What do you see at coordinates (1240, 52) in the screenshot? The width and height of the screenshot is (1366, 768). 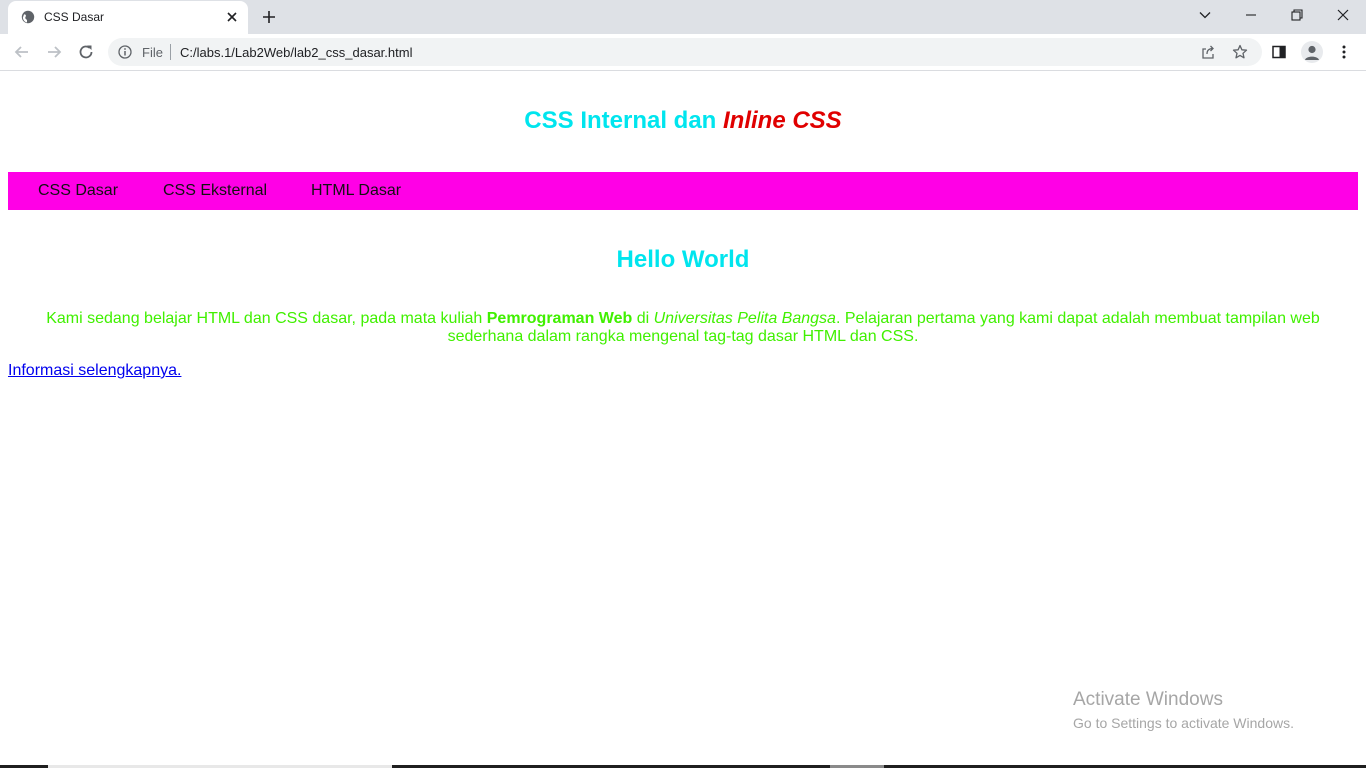 I see `star-icon` at bounding box center [1240, 52].